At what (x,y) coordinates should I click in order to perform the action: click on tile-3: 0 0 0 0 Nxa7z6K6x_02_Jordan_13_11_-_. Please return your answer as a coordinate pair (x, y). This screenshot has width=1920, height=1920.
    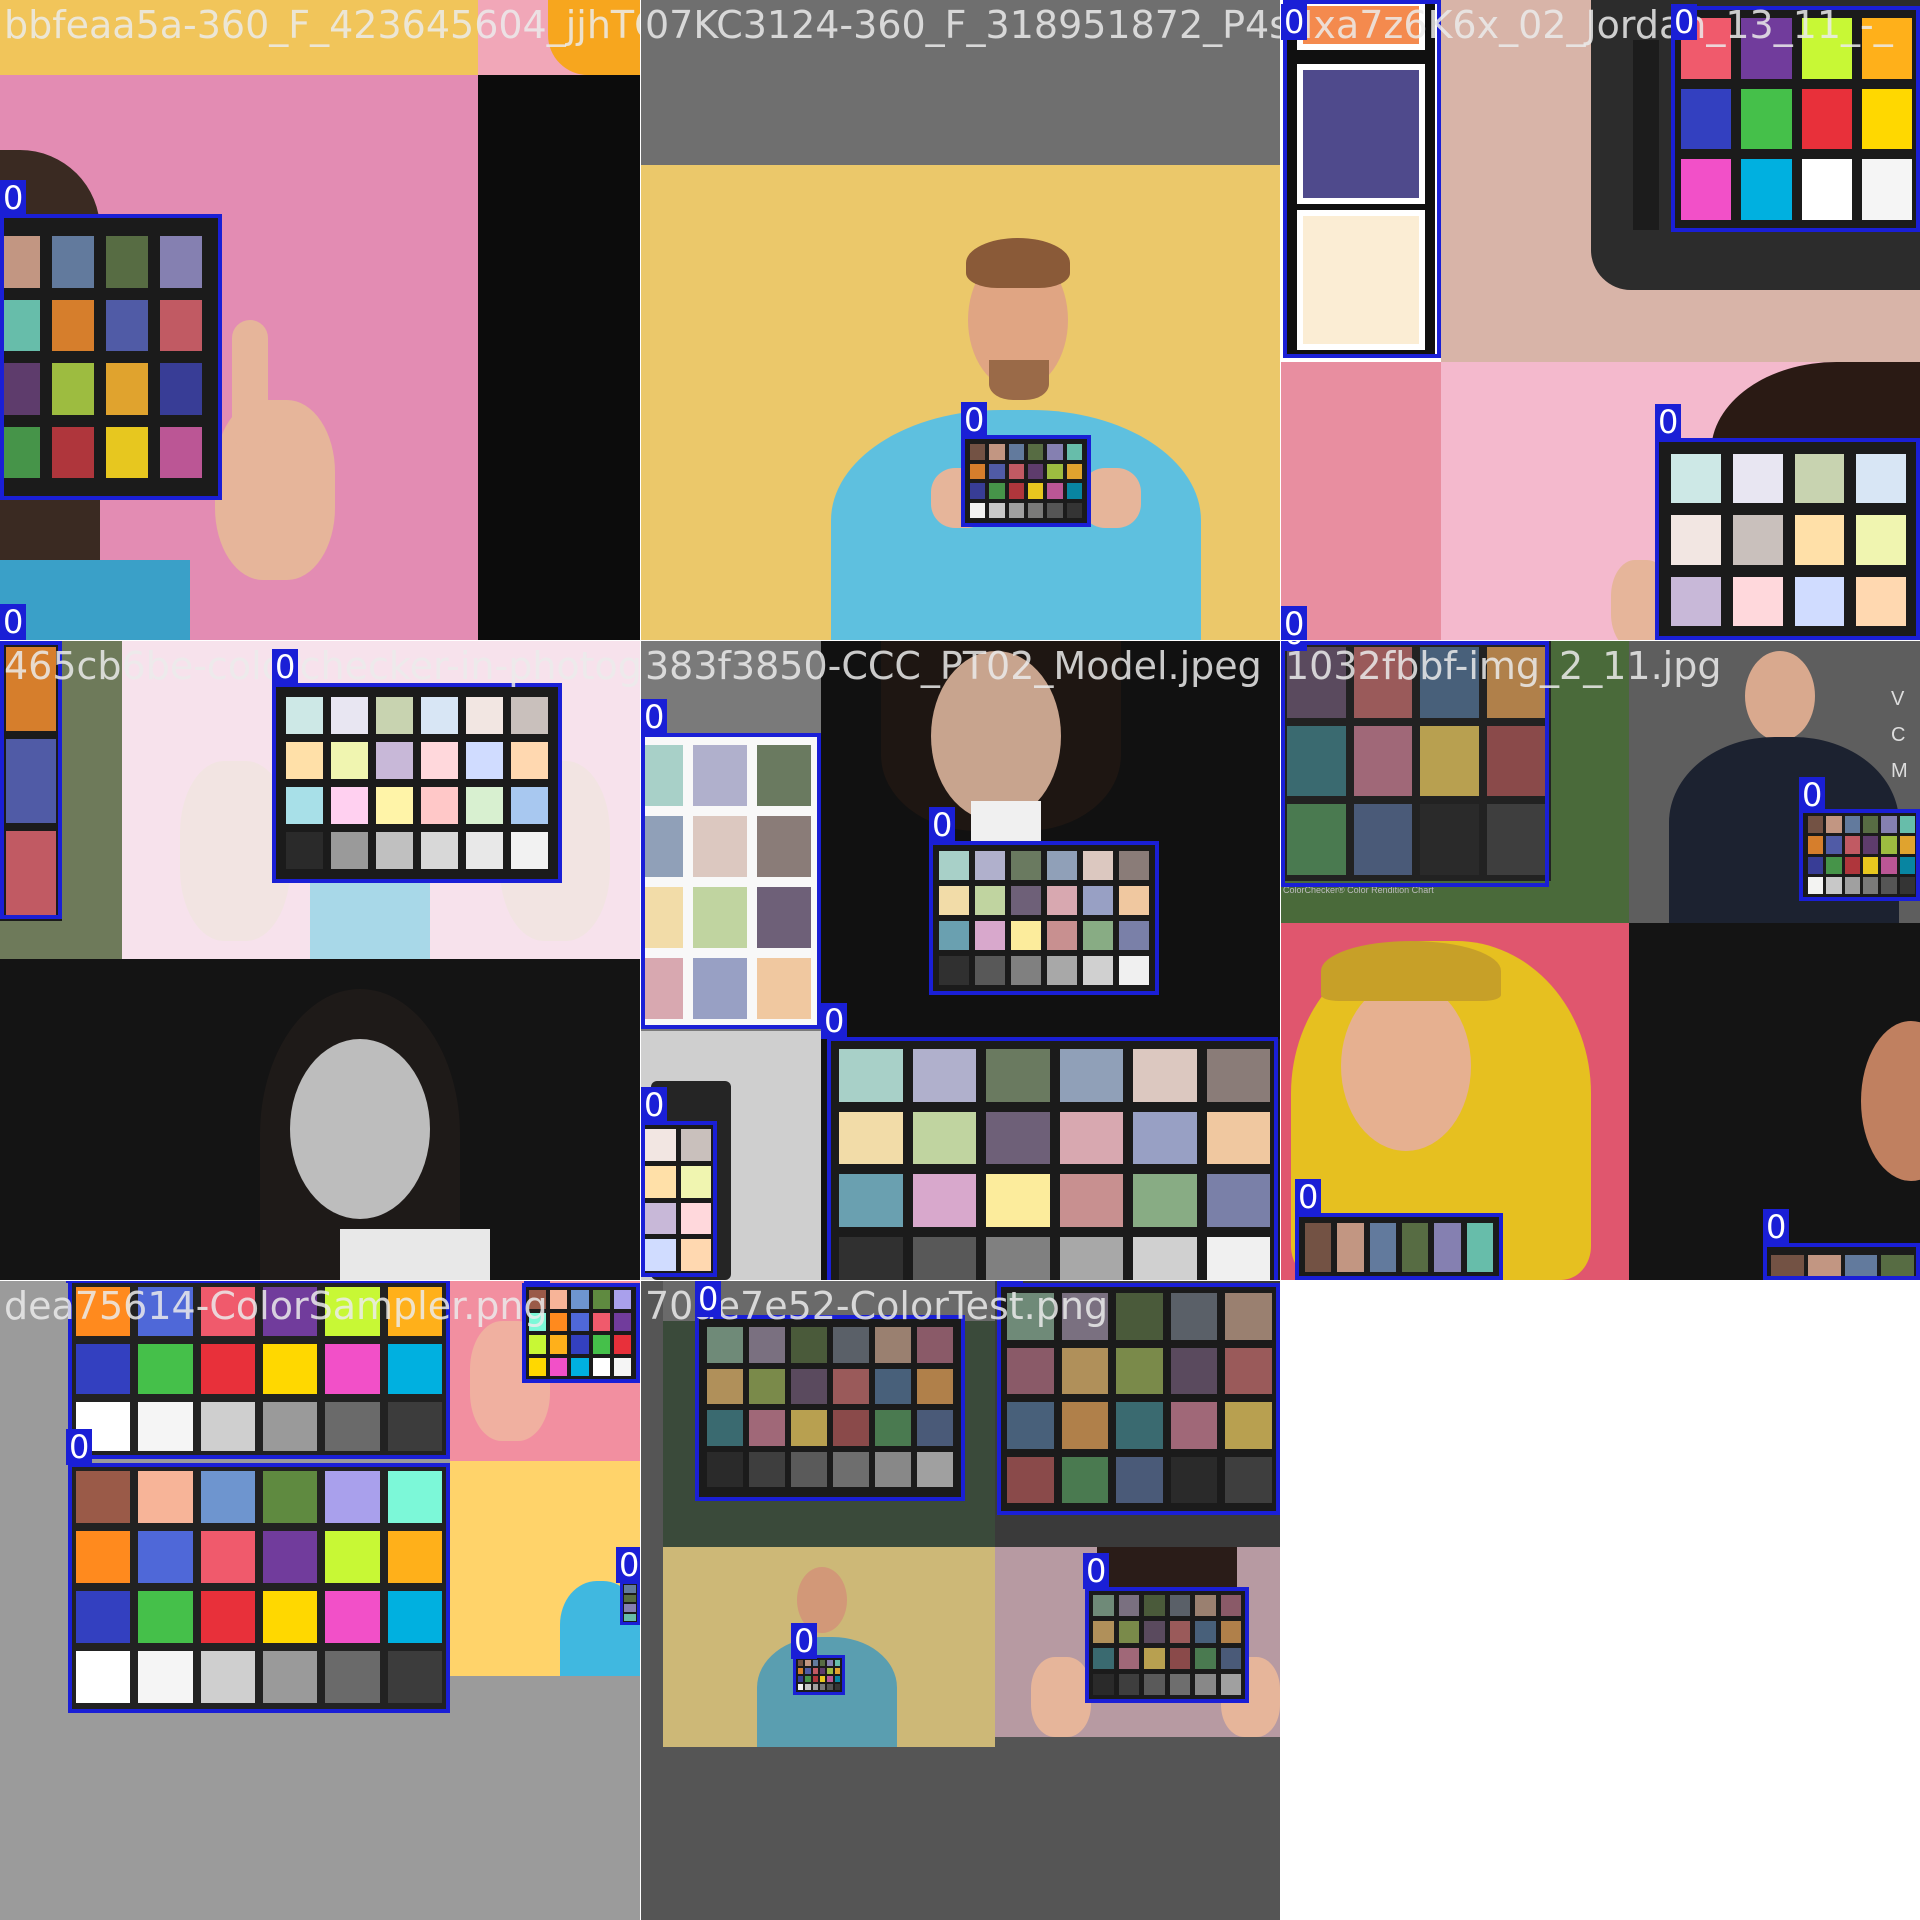
    Looking at the image, I should click on (1600, 320).